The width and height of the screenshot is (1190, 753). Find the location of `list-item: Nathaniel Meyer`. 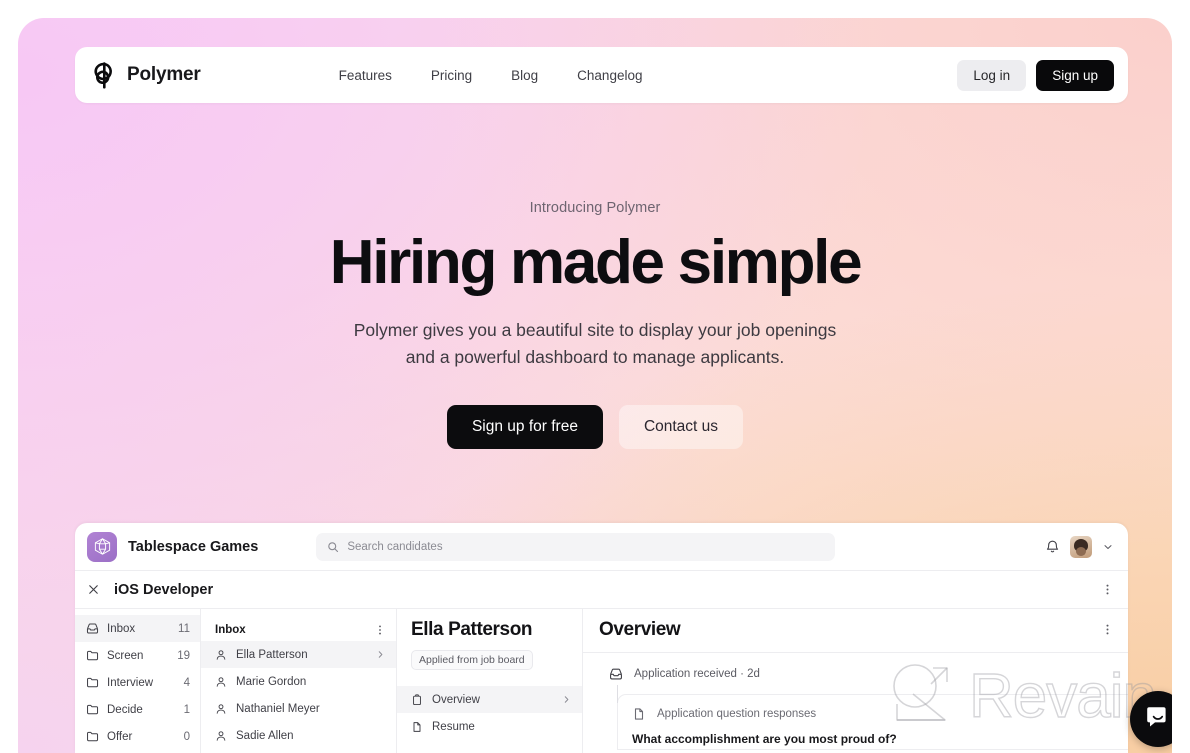

list-item: Nathaniel Meyer is located at coordinates (298, 708).